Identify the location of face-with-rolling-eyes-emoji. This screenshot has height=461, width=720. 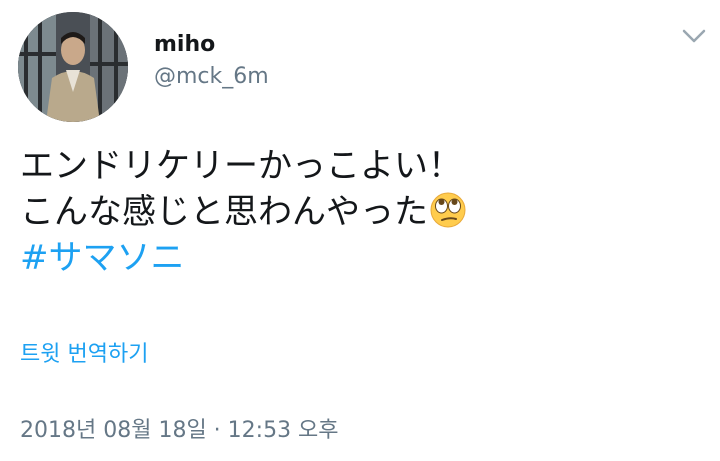
(448, 210).